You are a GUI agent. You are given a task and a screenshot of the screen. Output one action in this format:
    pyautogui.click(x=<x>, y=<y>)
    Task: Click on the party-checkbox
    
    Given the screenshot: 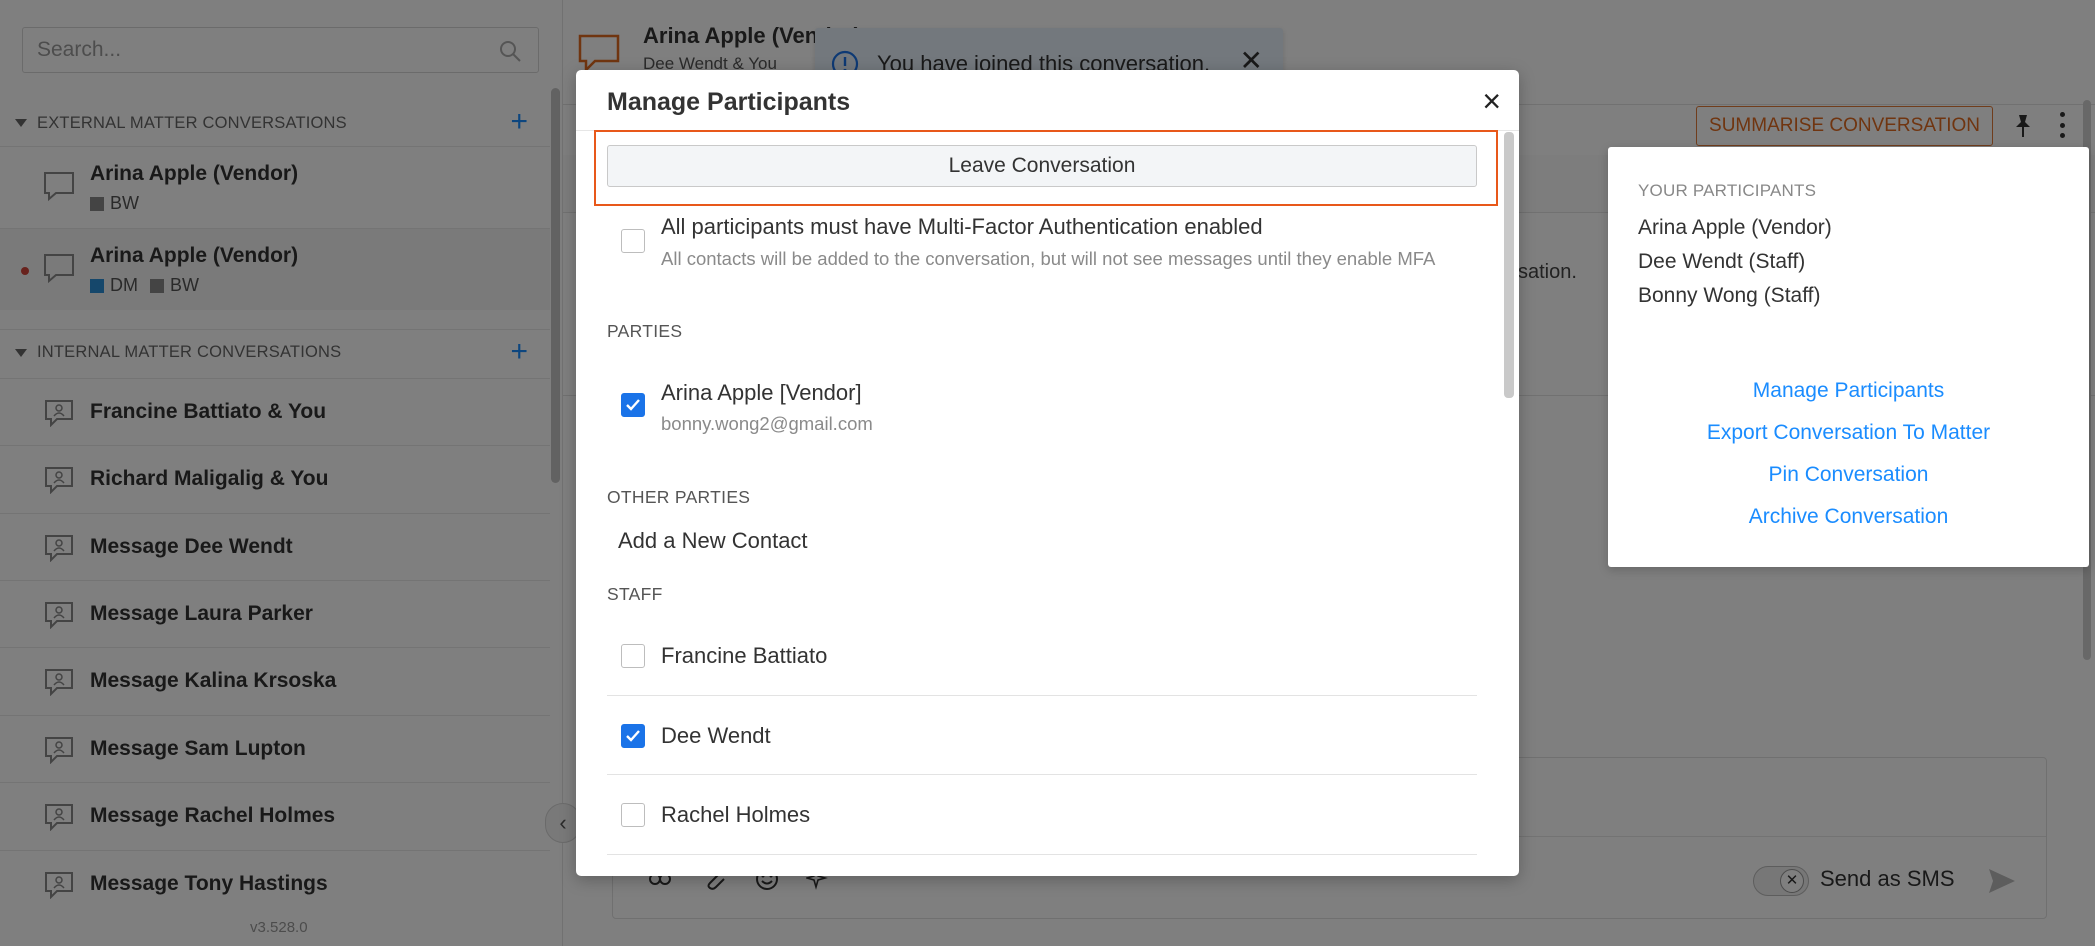 What is the action you would take?
    pyautogui.click(x=633, y=405)
    